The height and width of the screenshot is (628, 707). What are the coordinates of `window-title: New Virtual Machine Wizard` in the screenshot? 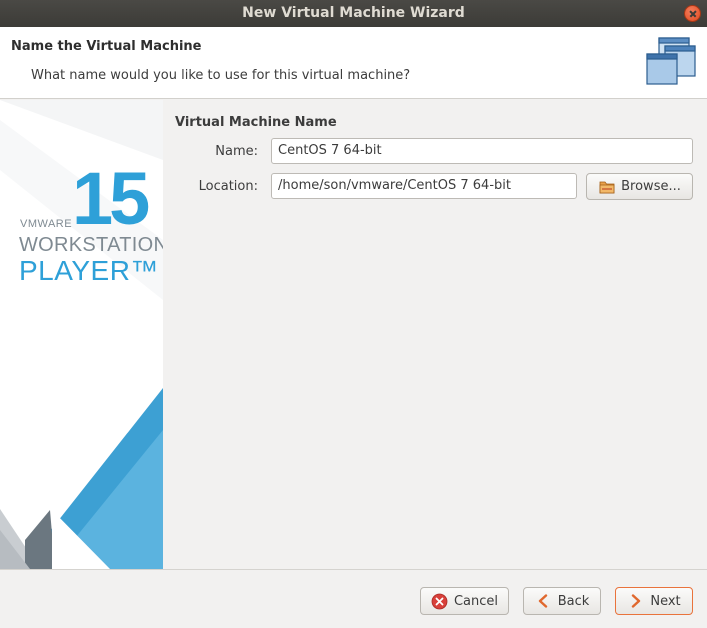 It's located at (353, 13).